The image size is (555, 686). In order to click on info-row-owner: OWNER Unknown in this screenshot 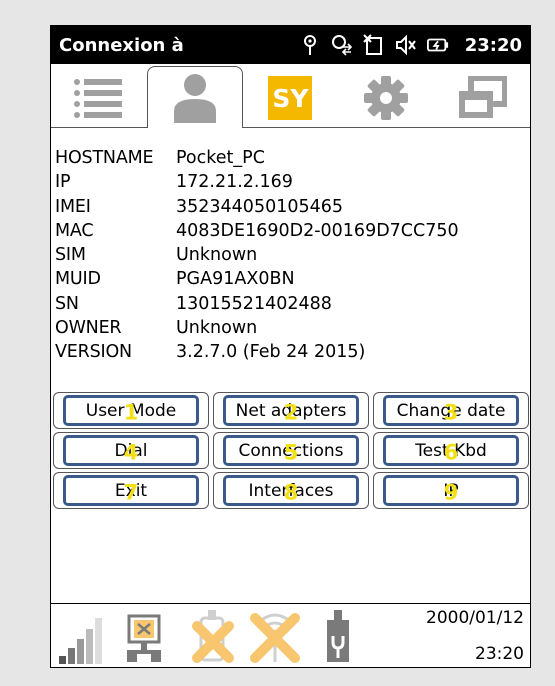, I will do `click(290, 328)`.